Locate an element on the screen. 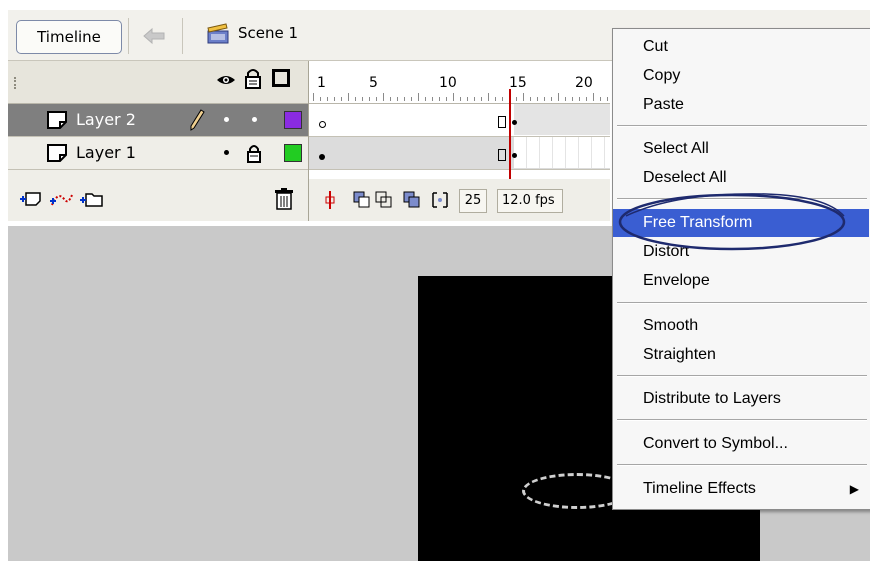 This screenshot has width=870, height=561. empty-keyframe is located at coordinates (322, 124).